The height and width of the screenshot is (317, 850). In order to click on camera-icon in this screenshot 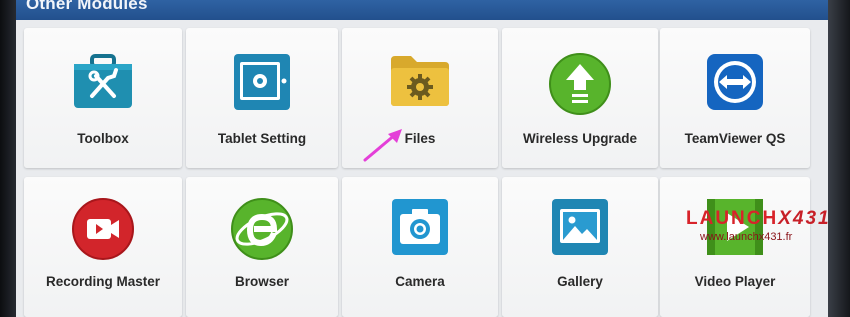, I will do `click(420, 229)`.